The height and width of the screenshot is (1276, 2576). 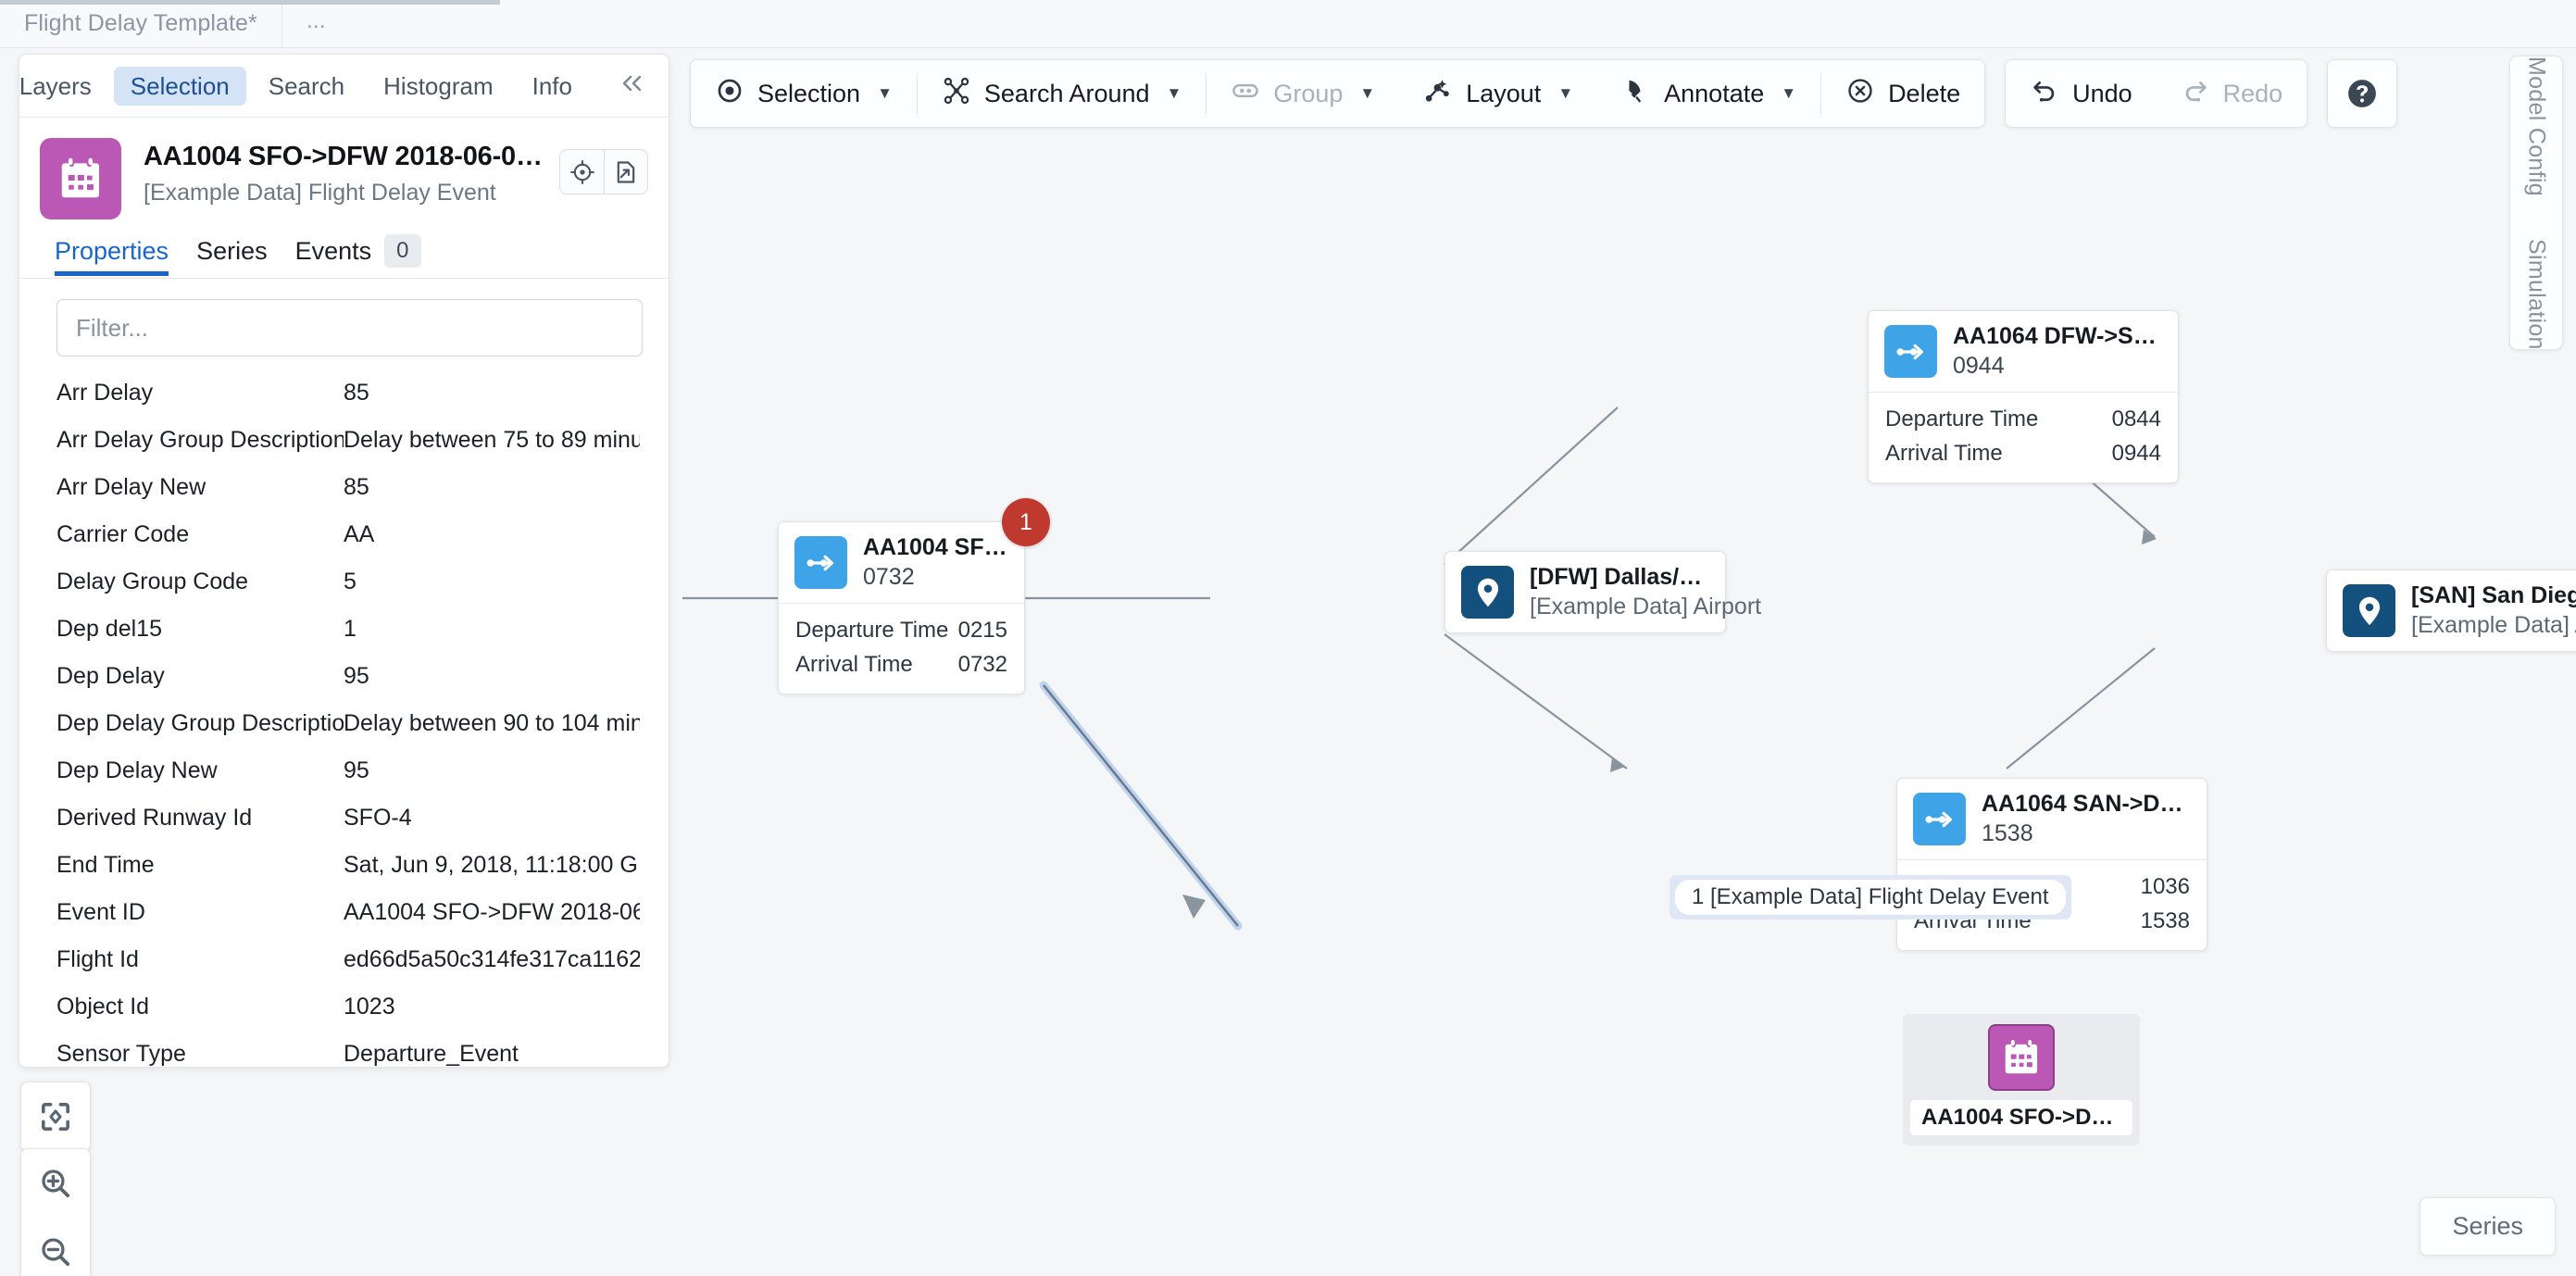 I want to click on property-row: Event ID AA1004 SFO->DFW 2018-06-09_, so click(x=362, y=912).